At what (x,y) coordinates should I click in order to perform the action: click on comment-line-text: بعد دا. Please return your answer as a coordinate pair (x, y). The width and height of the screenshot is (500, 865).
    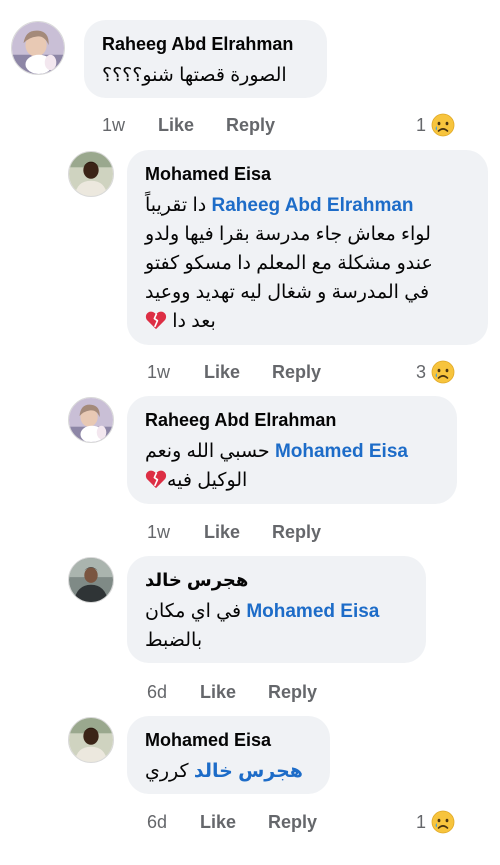
    Looking at the image, I should click on (194, 321).